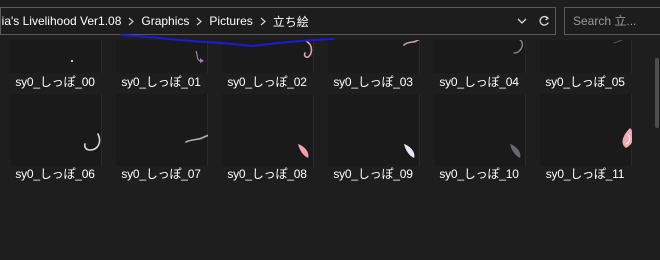  Describe the element at coordinates (165, 21) in the screenshot. I see `breadcrumb-item-graphics: Graphics` at that location.